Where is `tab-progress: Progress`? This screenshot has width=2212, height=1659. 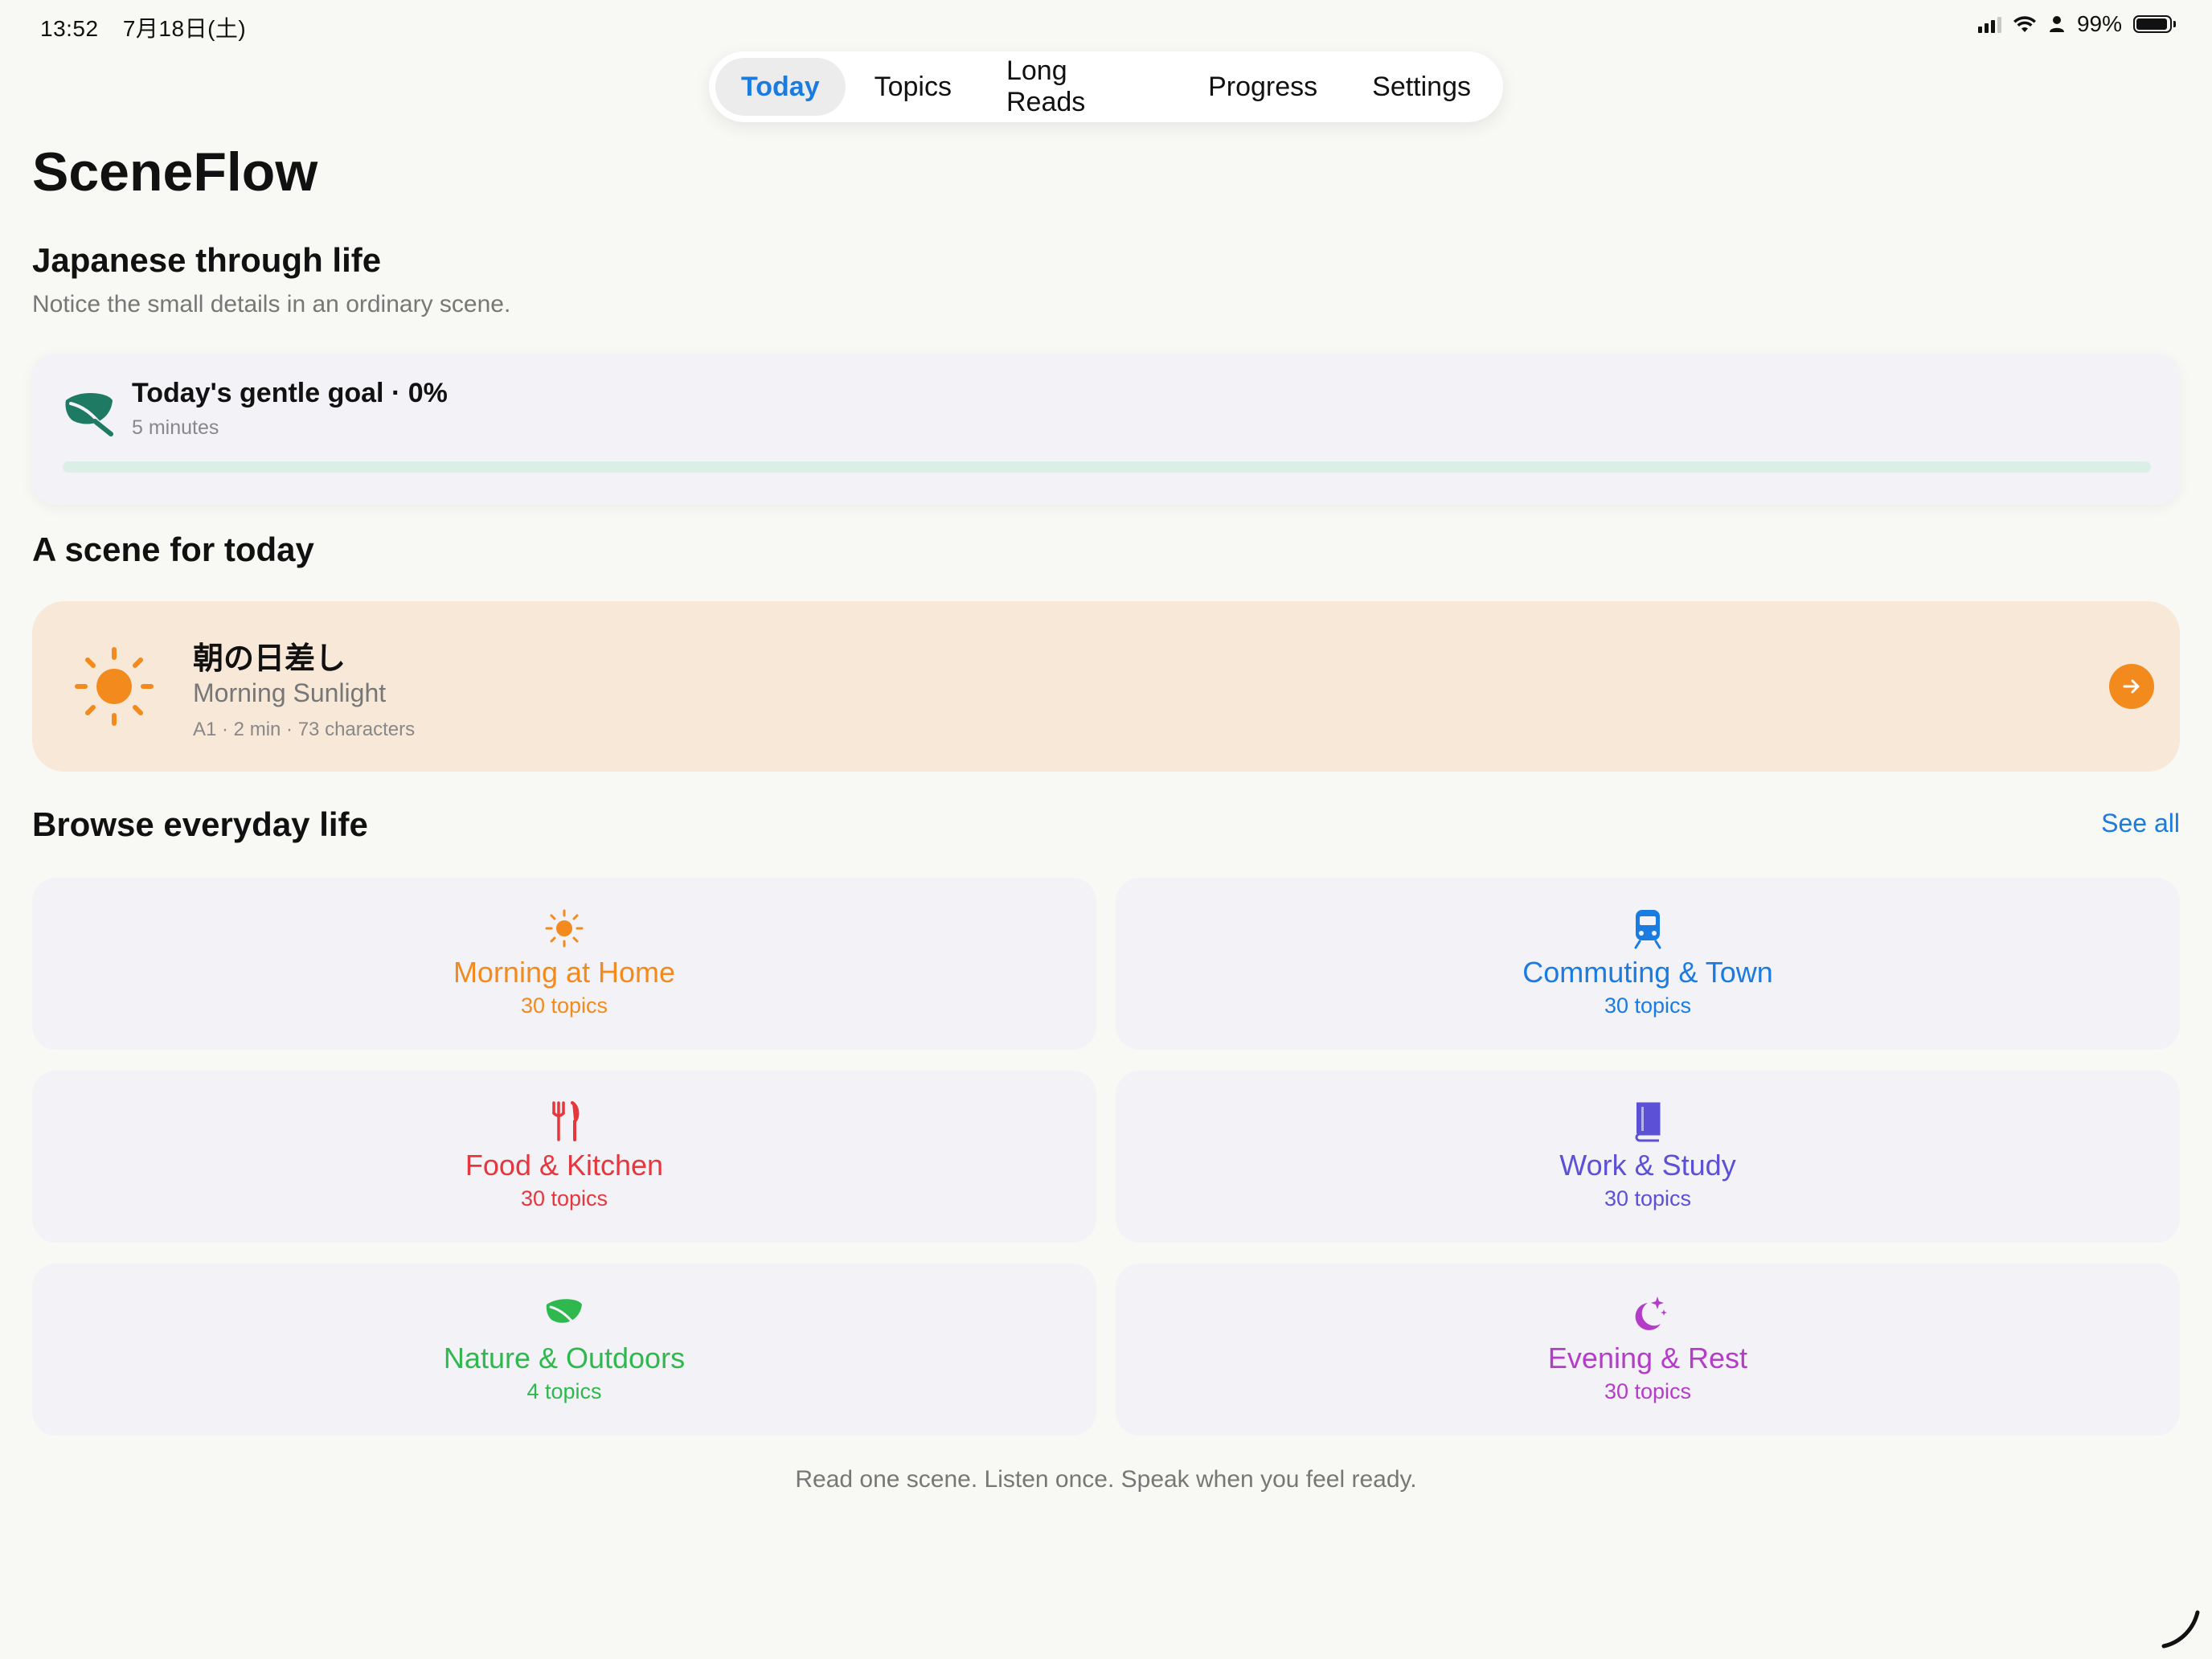 tab-progress: Progress is located at coordinates (1262, 87).